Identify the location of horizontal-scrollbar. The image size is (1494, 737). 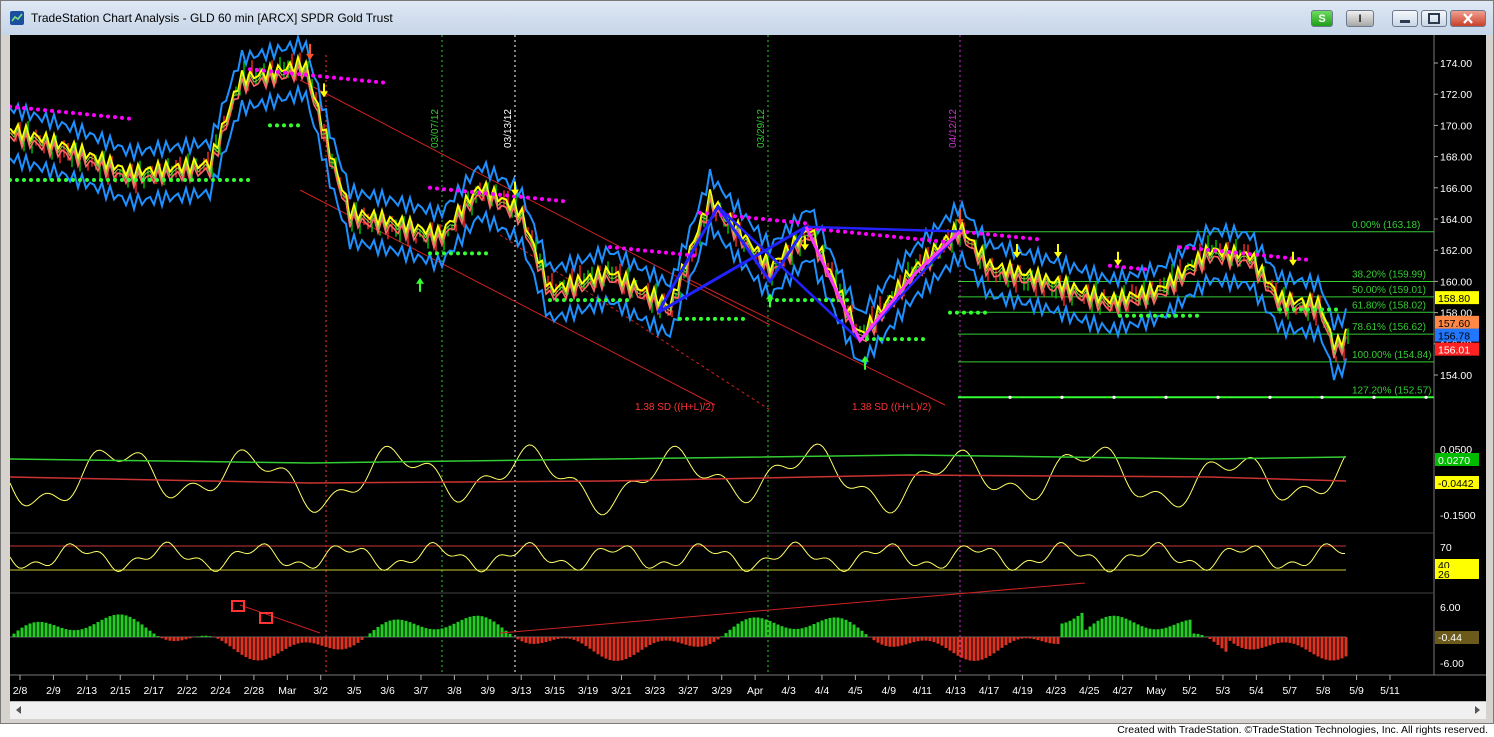
(748, 710).